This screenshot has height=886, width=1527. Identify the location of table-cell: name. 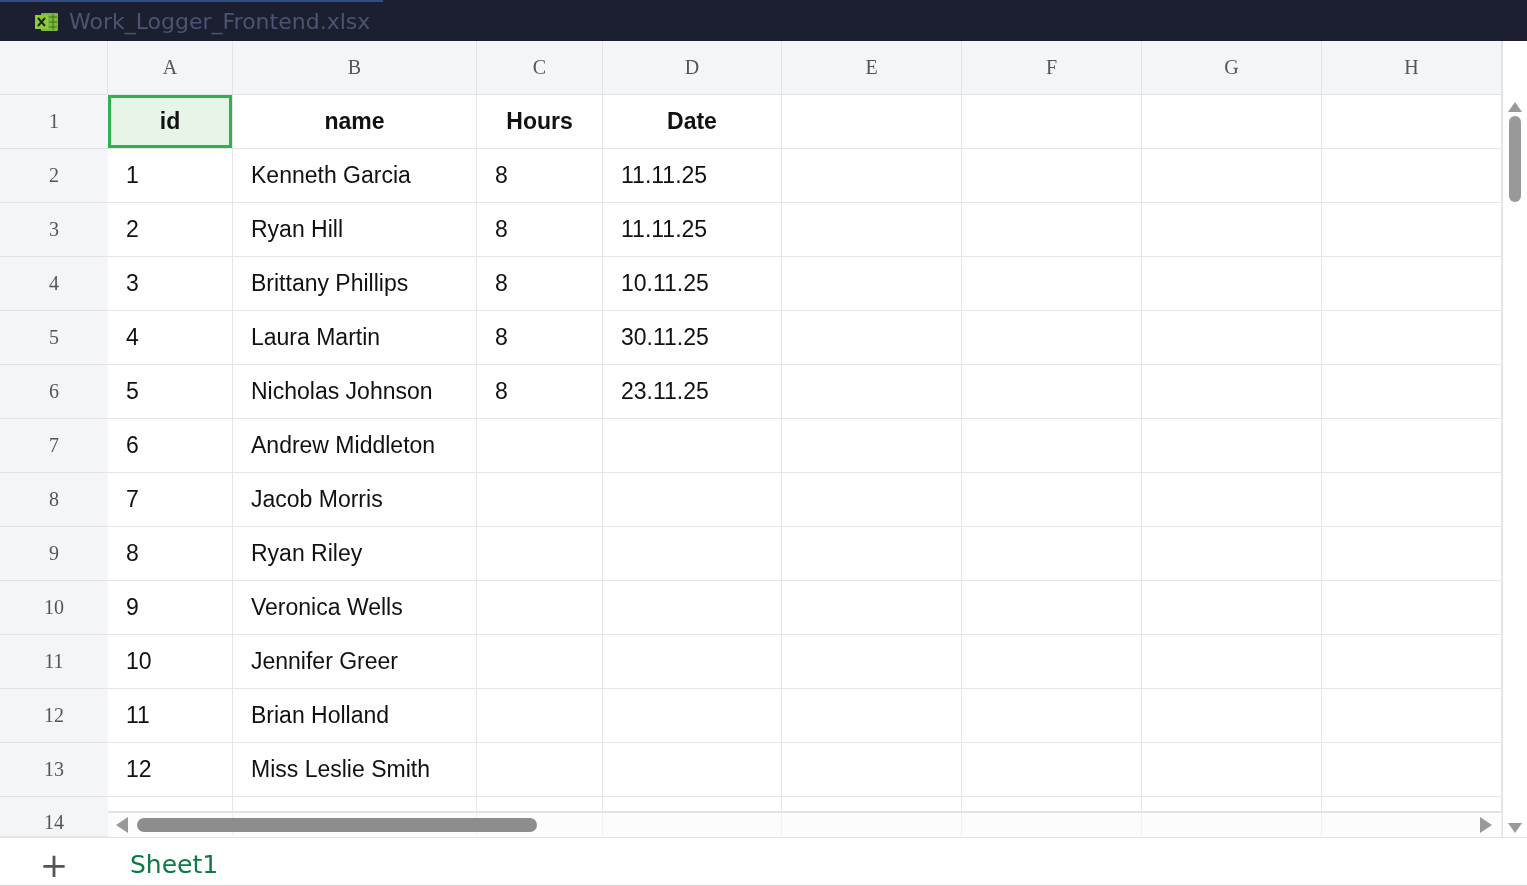
(355, 122).